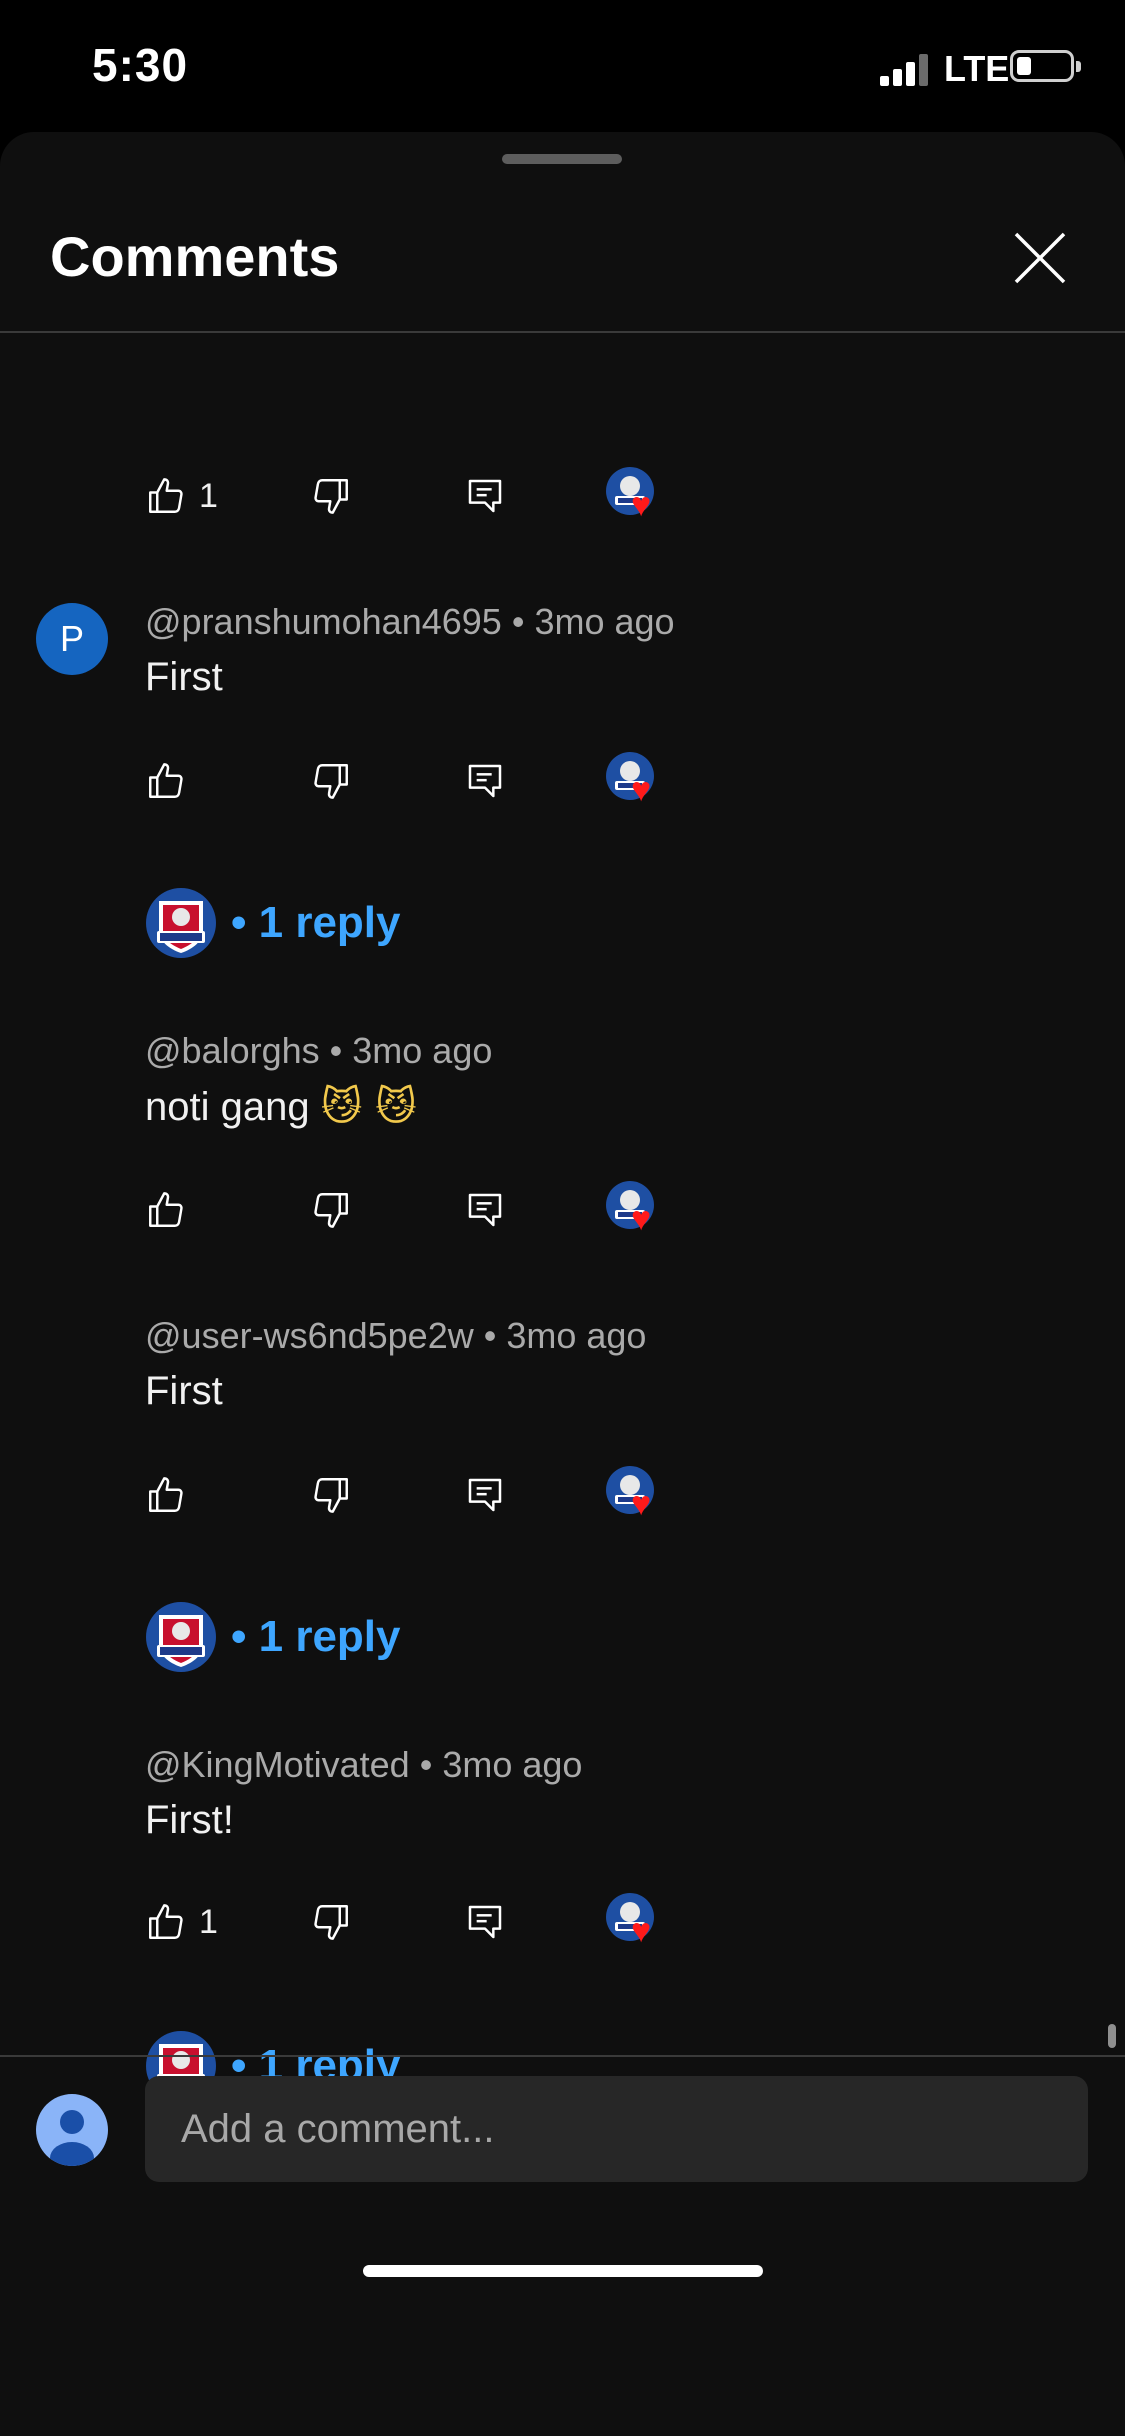 Image resolution: width=1125 pixels, height=2436 pixels. What do you see at coordinates (562, 66) in the screenshot?
I see `status-bar: 5:30 LTE` at bounding box center [562, 66].